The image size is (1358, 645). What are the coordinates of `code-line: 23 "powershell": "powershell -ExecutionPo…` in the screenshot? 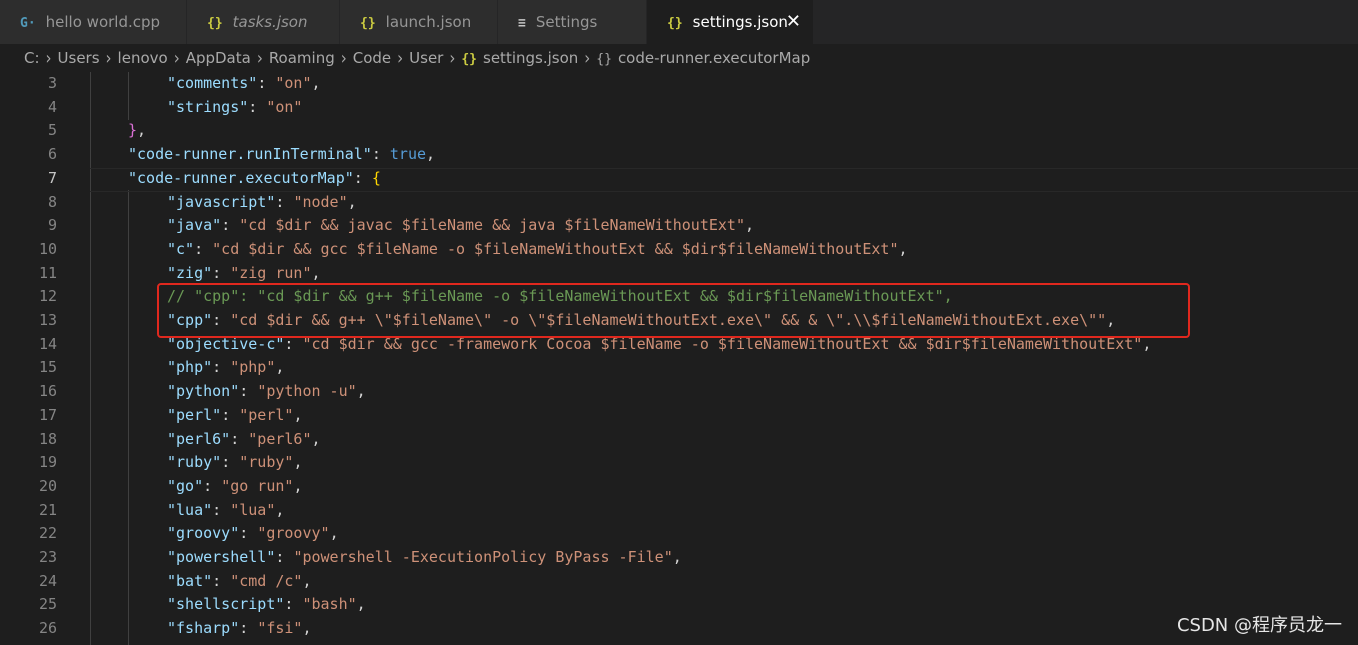 It's located at (679, 558).